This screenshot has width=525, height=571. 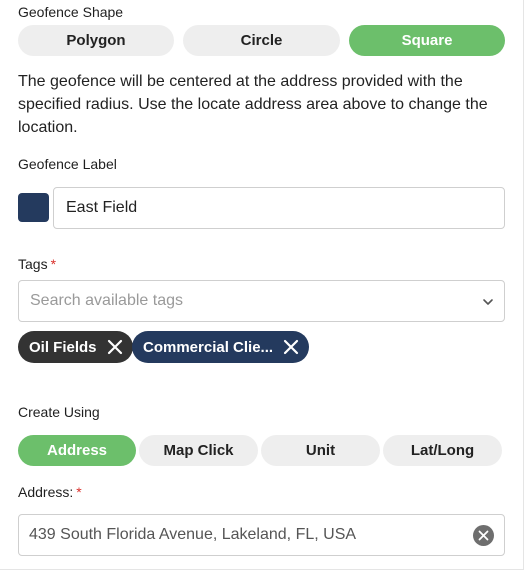 I want to click on geofence-label-input: East Field, so click(x=279, y=208).